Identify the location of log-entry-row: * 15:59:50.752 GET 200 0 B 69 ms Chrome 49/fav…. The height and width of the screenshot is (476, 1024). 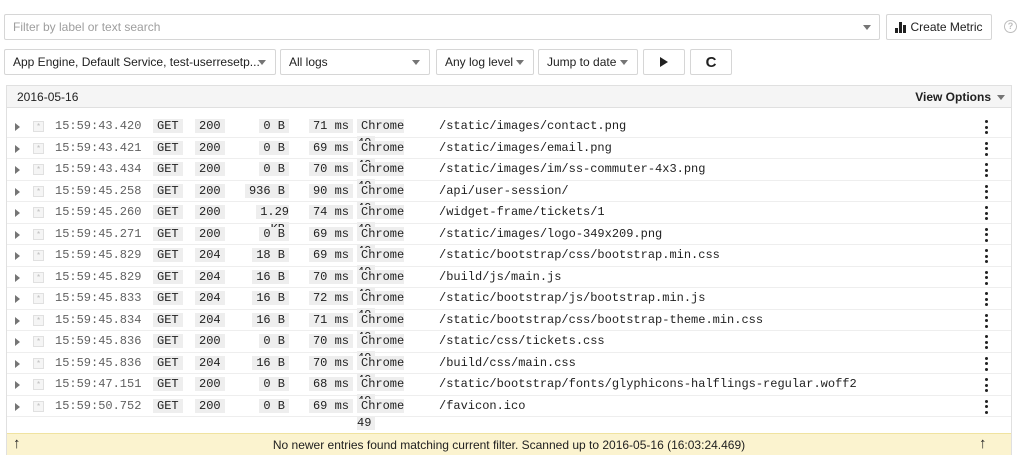
(509, 413).